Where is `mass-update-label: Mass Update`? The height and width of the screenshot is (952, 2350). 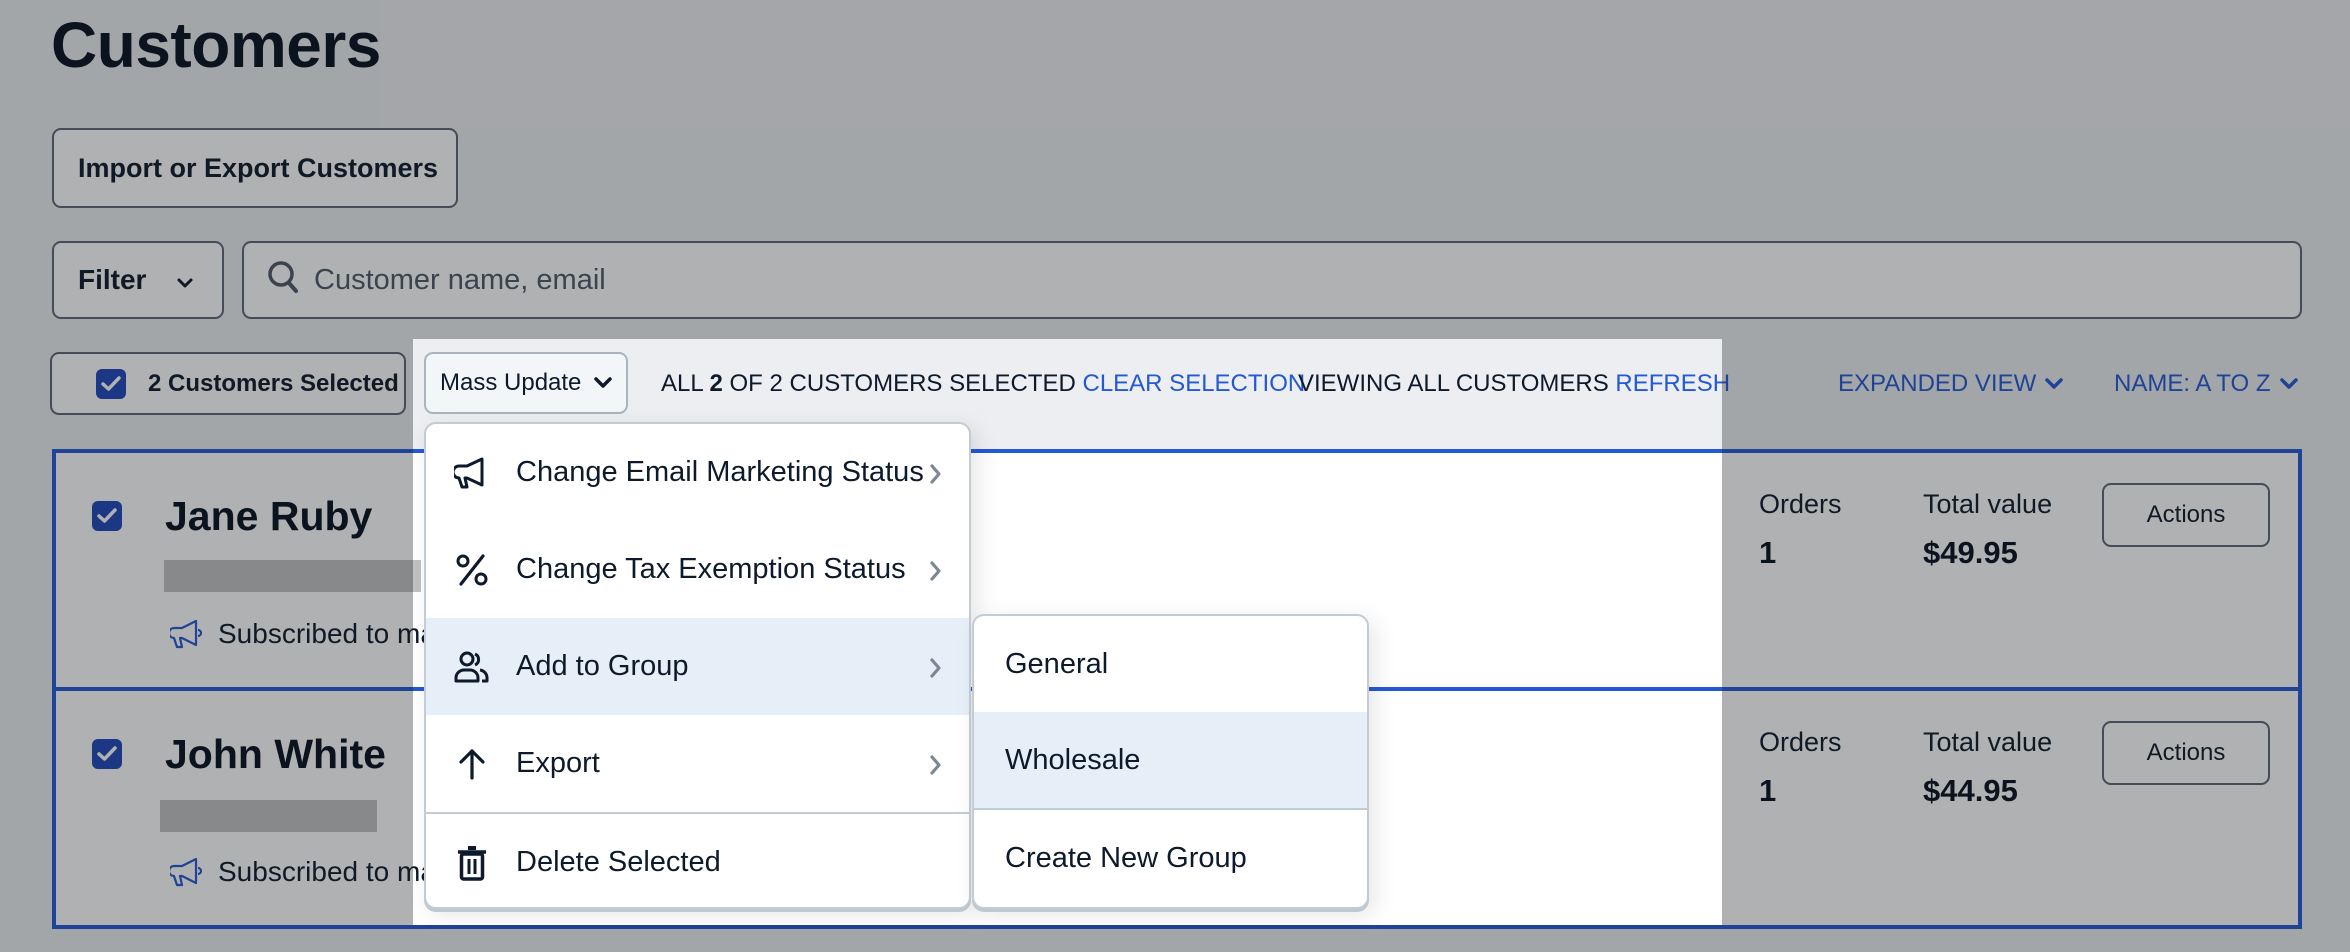 mass-update-label: Mass Update is located at coordinates (511, 382).